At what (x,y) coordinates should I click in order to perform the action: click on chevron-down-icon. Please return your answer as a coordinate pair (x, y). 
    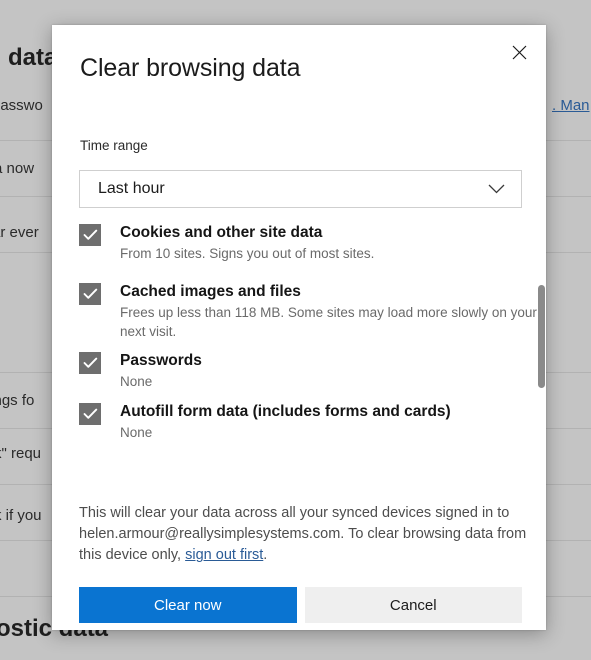
    Looking at the image, I should click on (504, 189).